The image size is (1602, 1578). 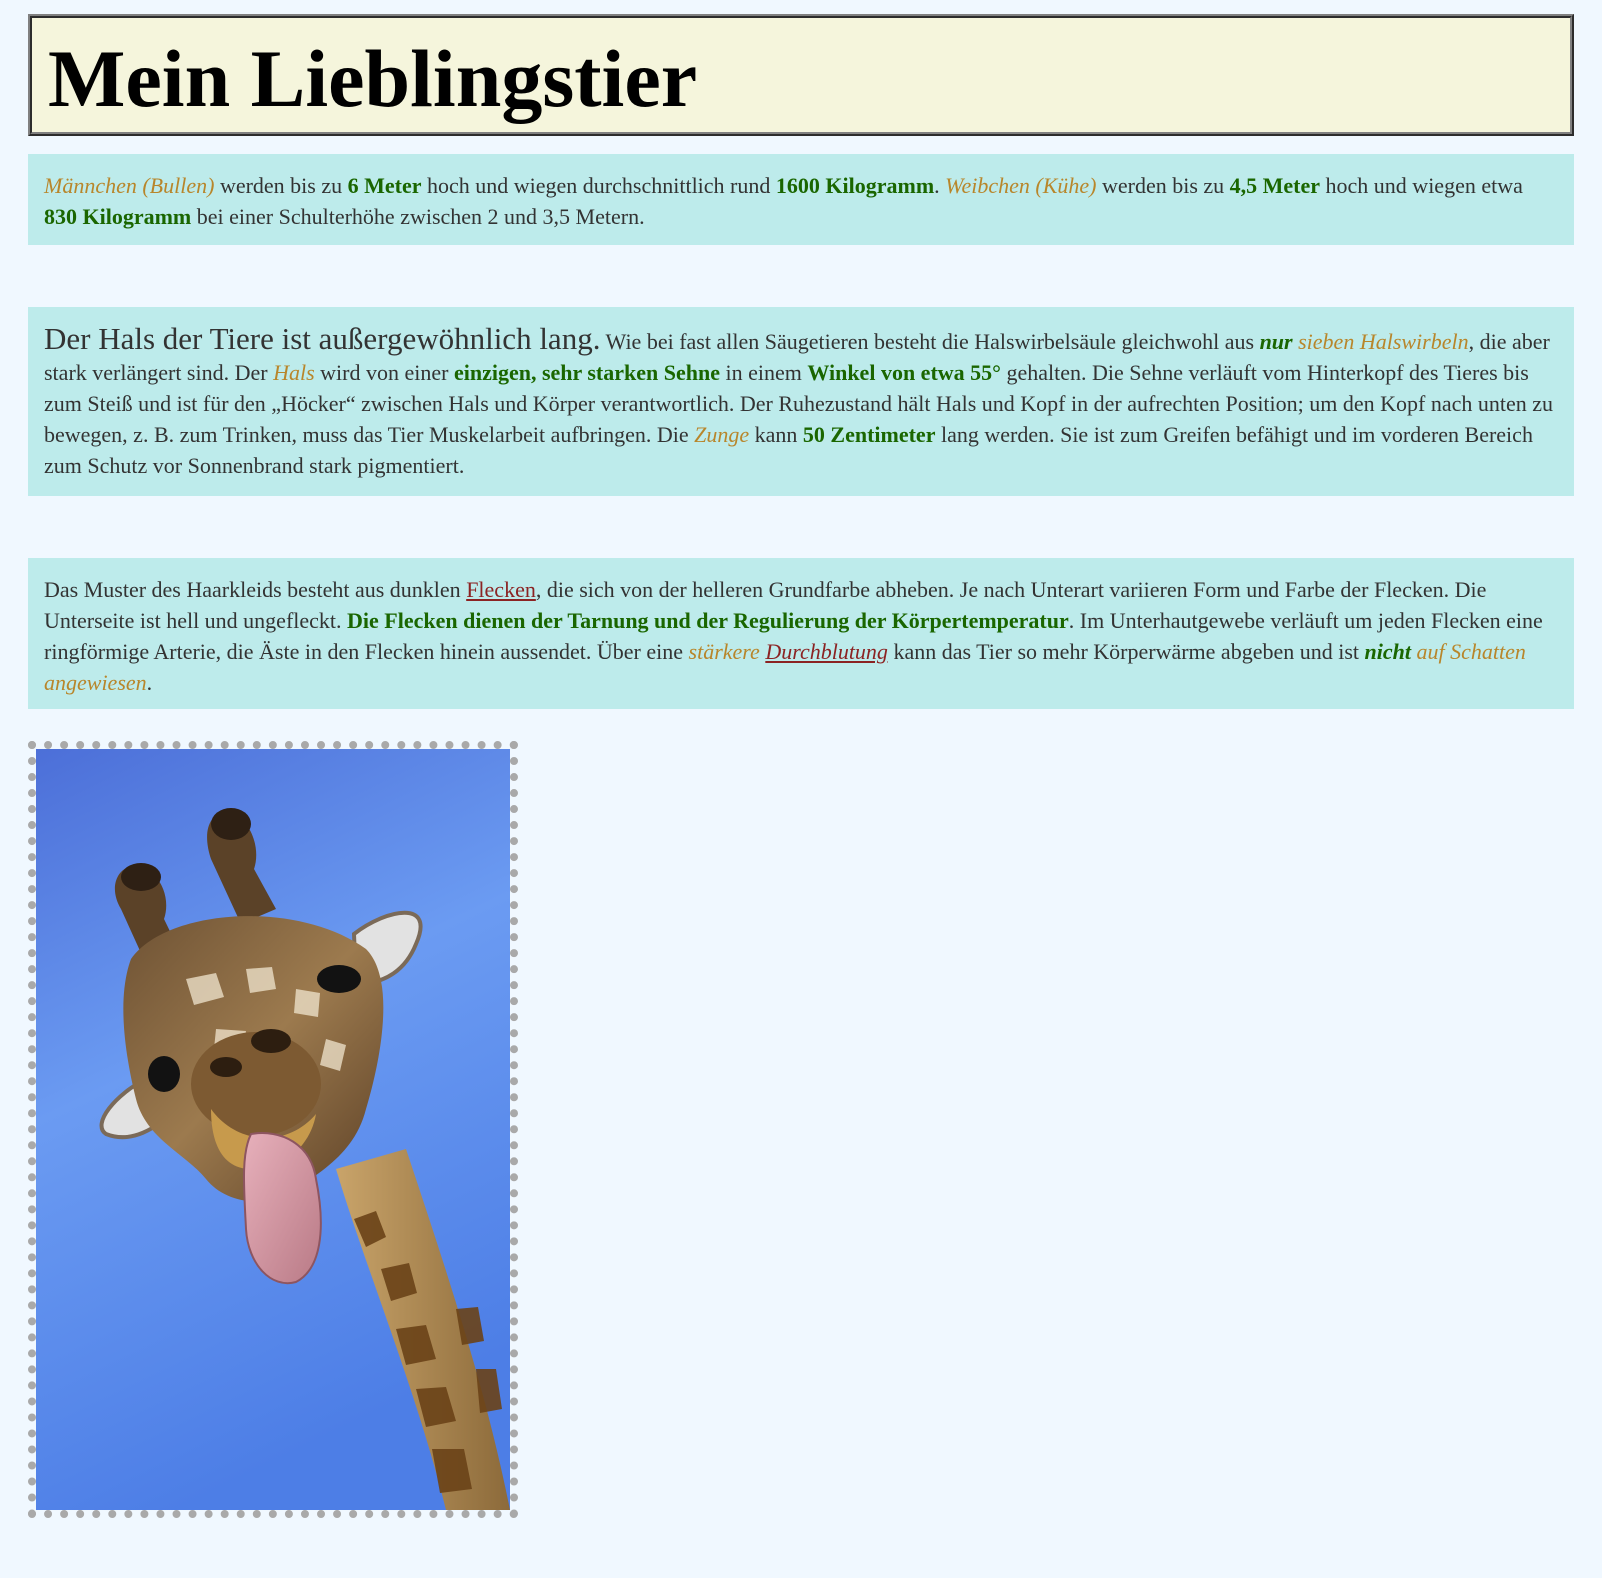 What do you see at coordinates (1383, 341) in the screenshot?
I see `em-sieben-halswirbeln: sieben Halswirbeln` at bounding box center [1383, 341].